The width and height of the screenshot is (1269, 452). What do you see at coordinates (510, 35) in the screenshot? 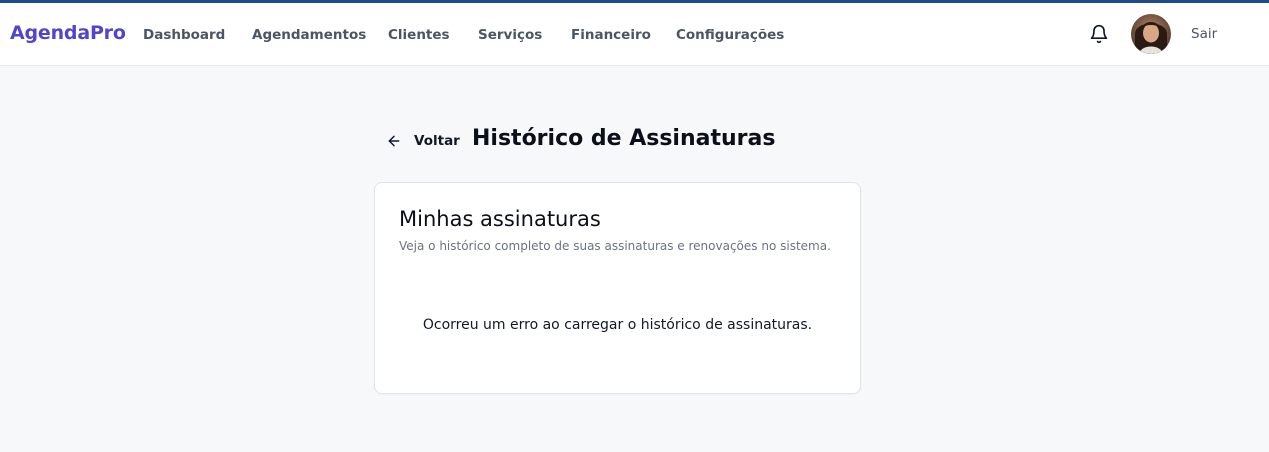
I see `nav-link-servicos: Serviços` at bounding box center [510, 35].